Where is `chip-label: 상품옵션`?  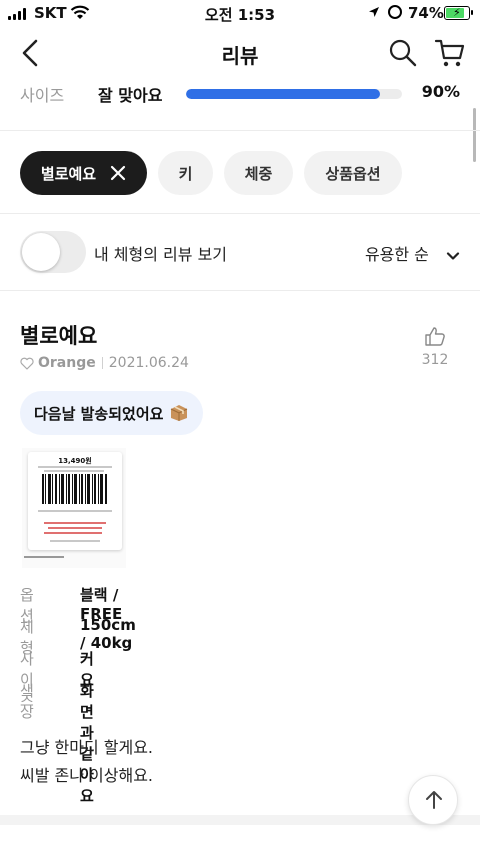 chip-label: 상품옵션 is located at coordinates (353, 173).